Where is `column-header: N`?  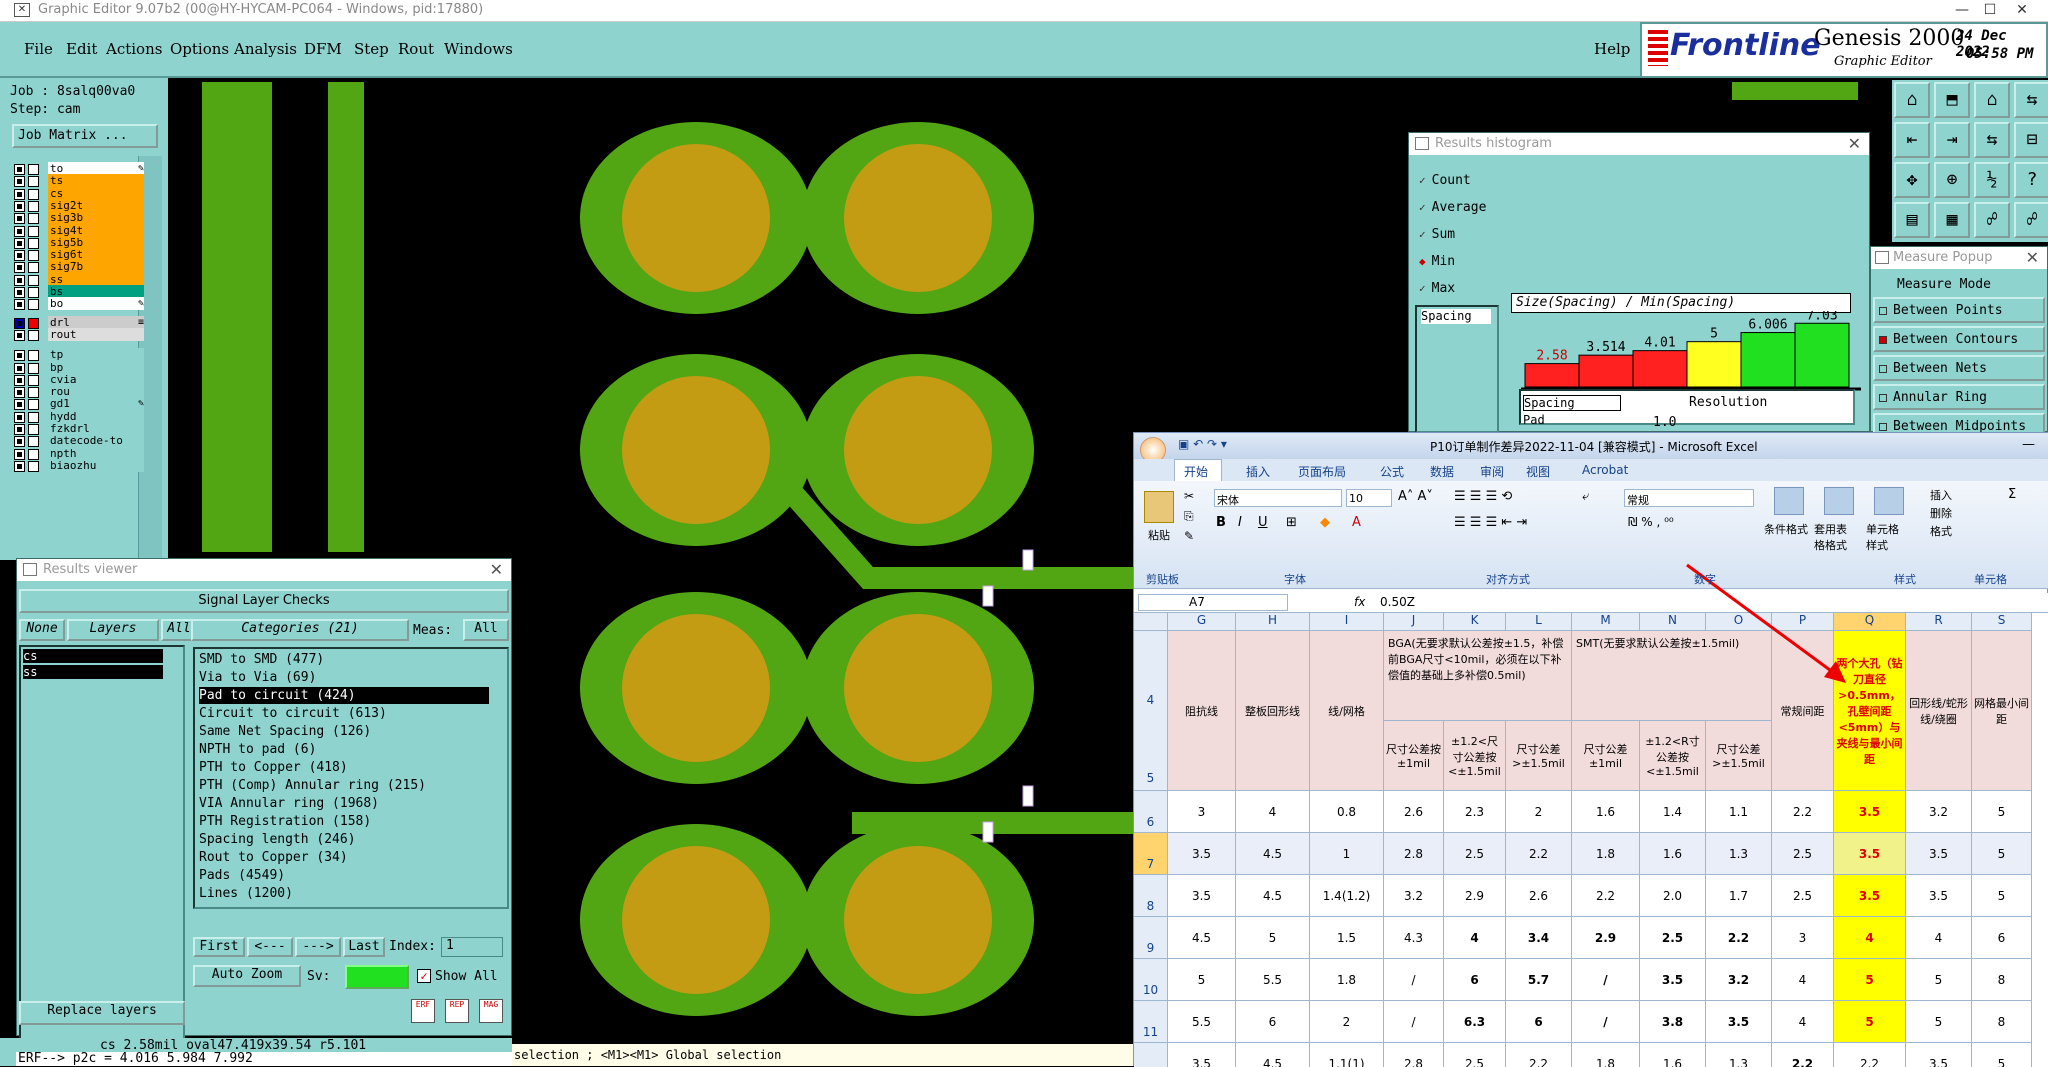
column-header: N is located at coordinates (1673, 622).